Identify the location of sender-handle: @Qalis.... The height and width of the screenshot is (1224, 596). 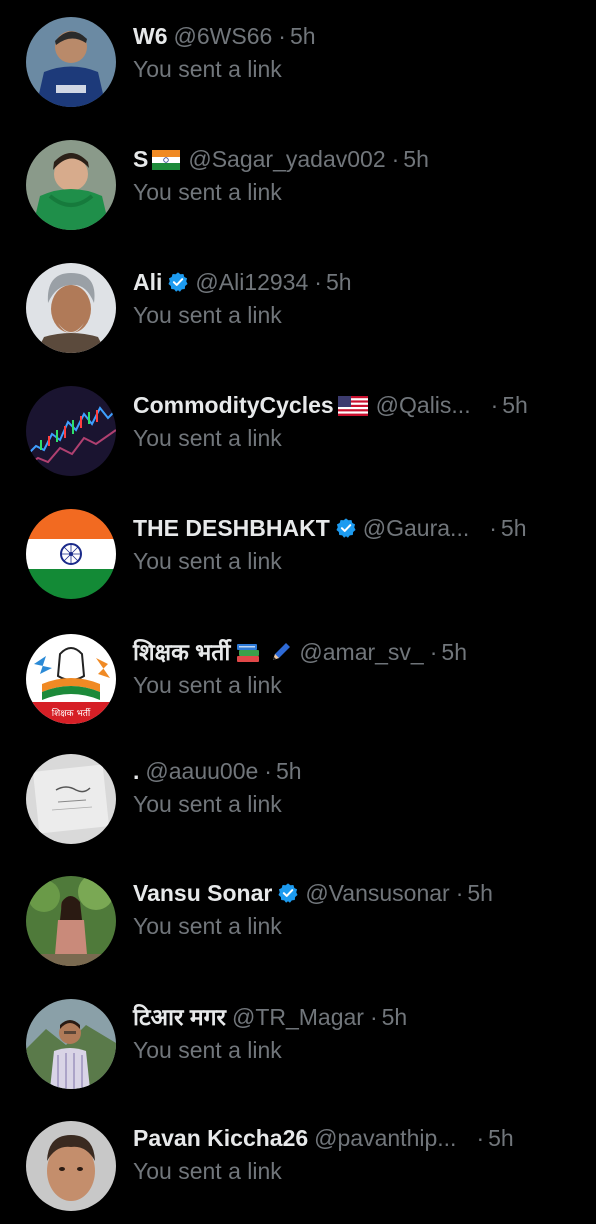
(423, 405).